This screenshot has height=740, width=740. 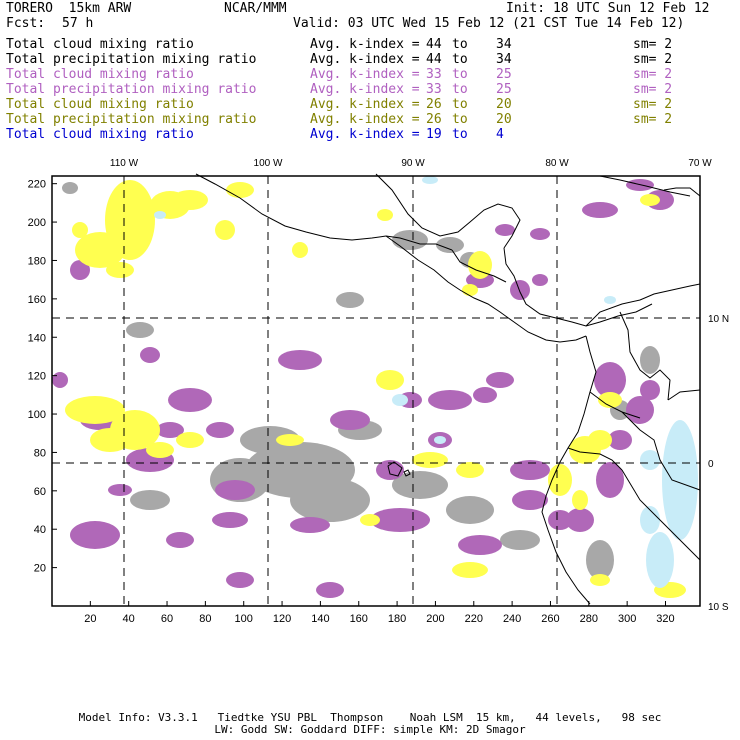 What do you see at coordinates (40, 569) in the screenshot?
I see `y-tick-label: 20` at bounding box center [40, 569].